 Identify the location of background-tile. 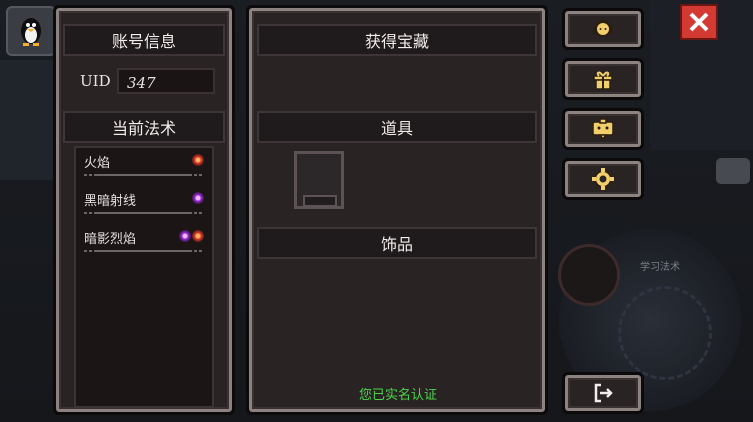
(30, 120).